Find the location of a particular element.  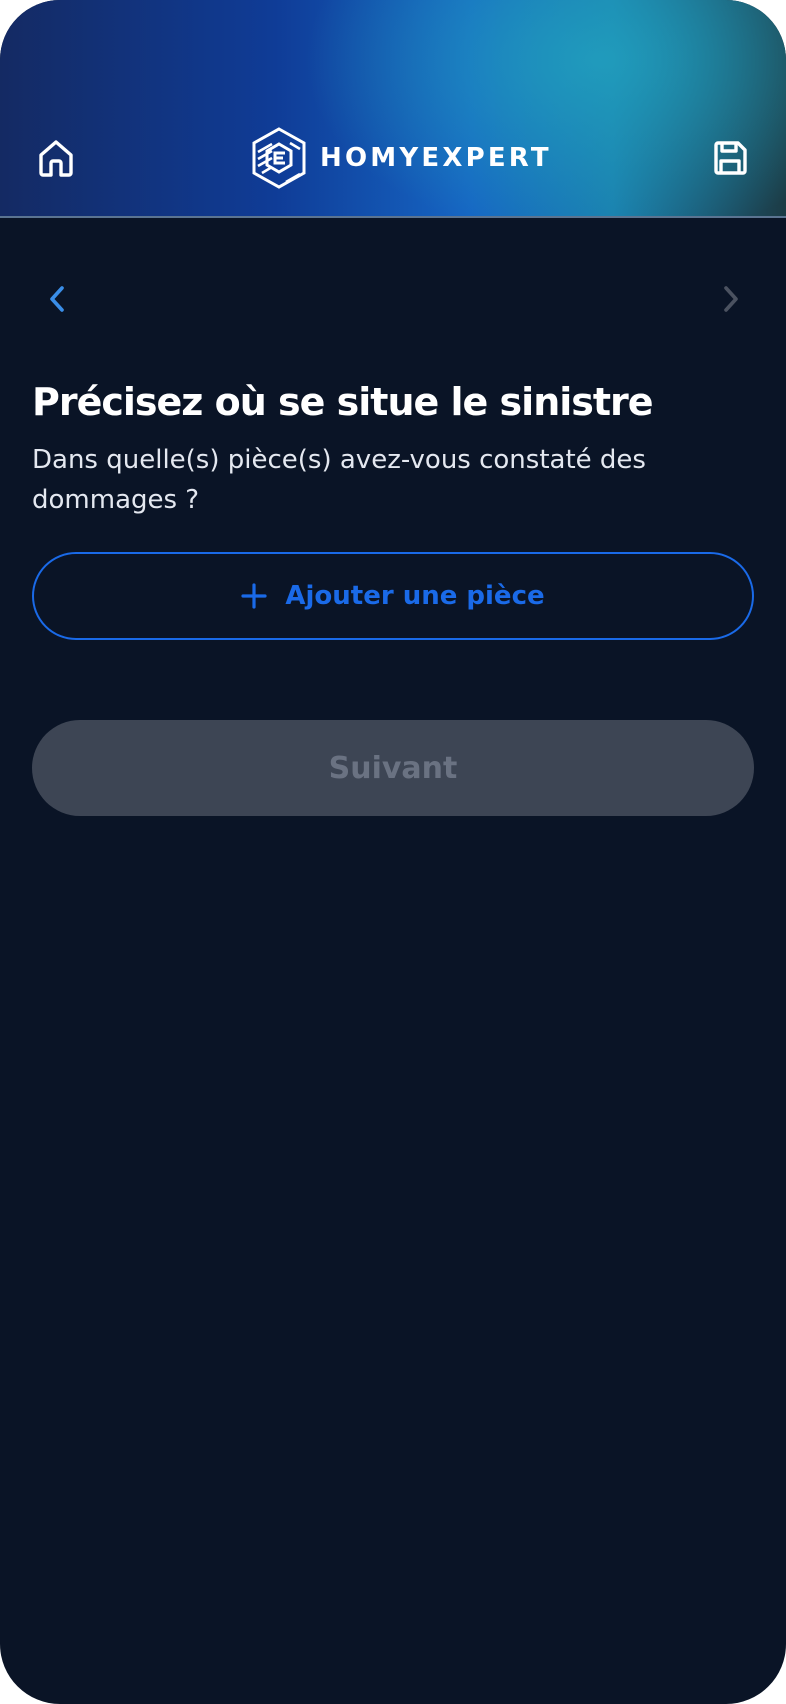

previous-step-button is located at coordinates (57, 299).